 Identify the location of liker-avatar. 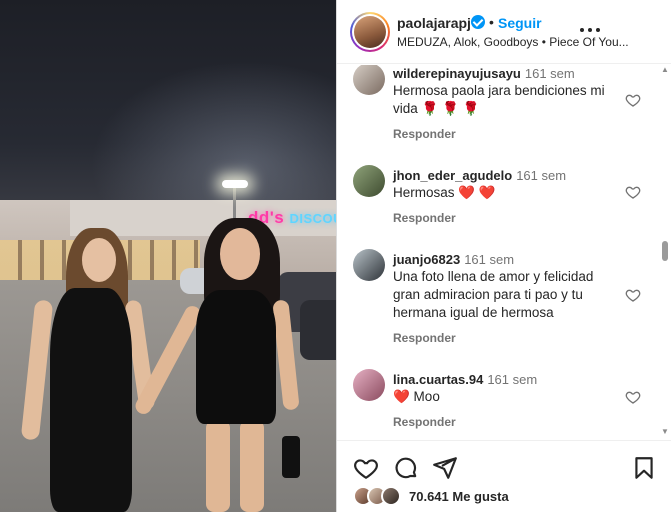
(391, 496).